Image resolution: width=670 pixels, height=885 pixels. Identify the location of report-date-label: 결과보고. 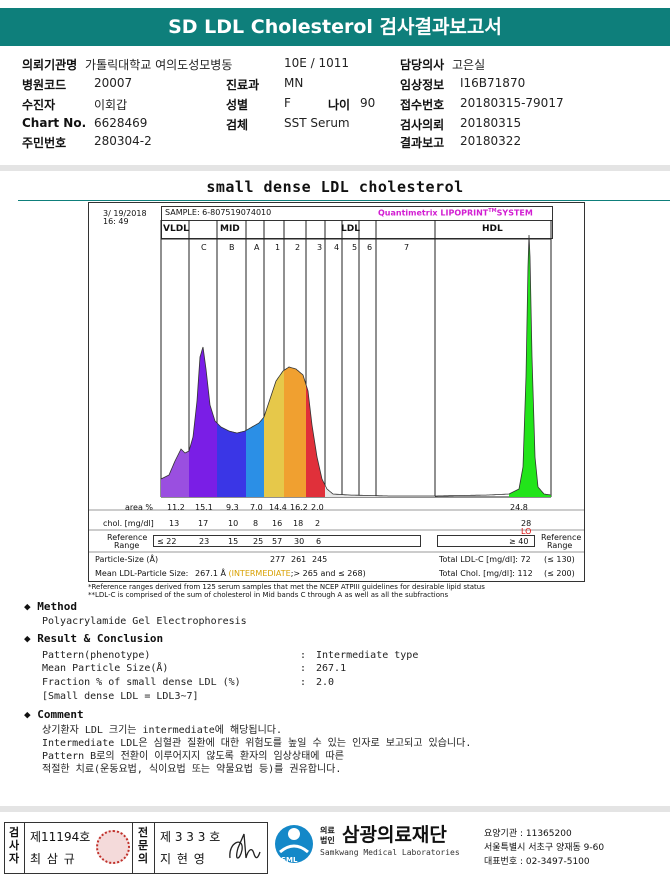
(422, 143).